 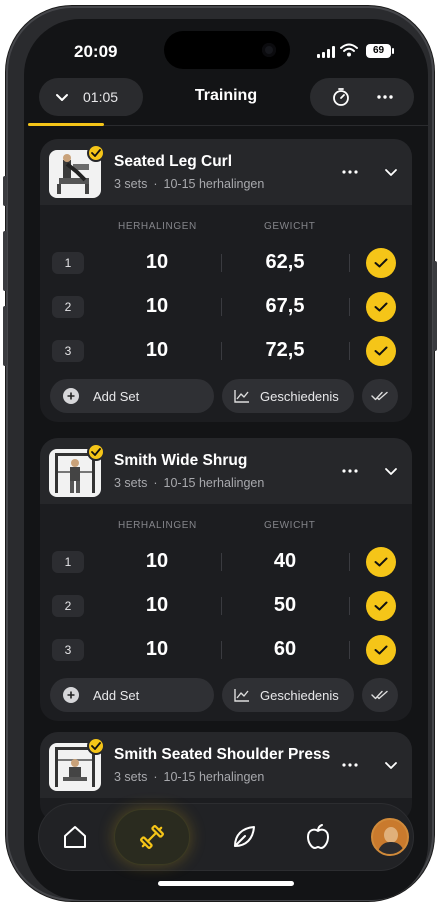 What do you see at coordinates (226, 606) in the screenshot?
I see `set-row: 2 10 50` at bounding box center [226, 606].